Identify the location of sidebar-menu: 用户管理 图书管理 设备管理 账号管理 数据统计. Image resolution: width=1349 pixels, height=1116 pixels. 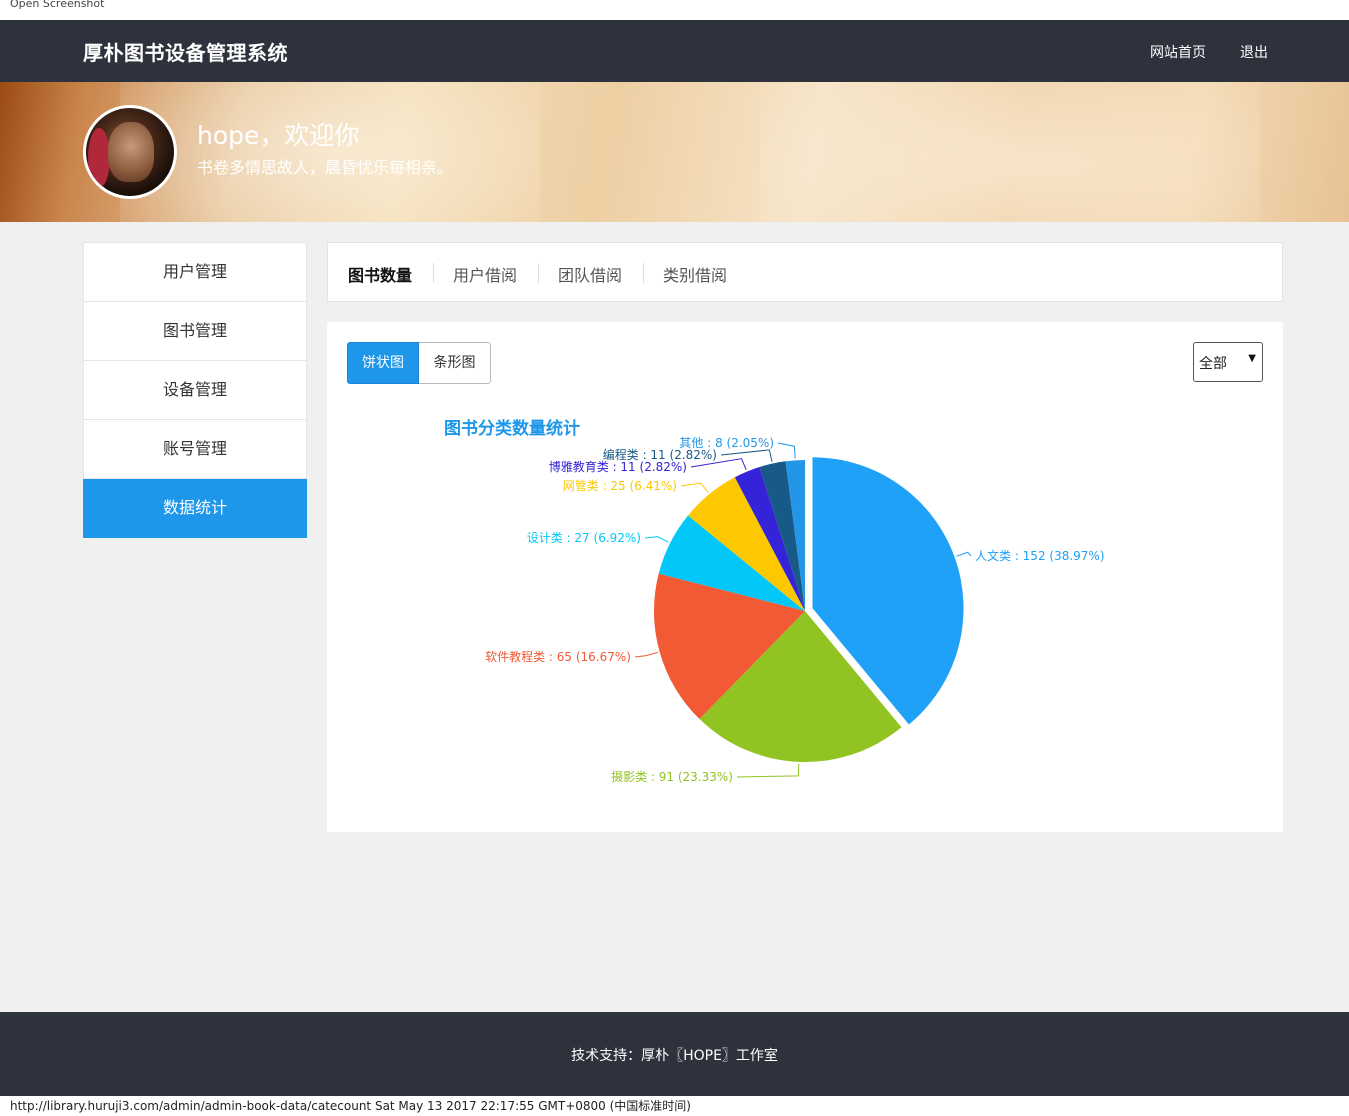
(195, 390).